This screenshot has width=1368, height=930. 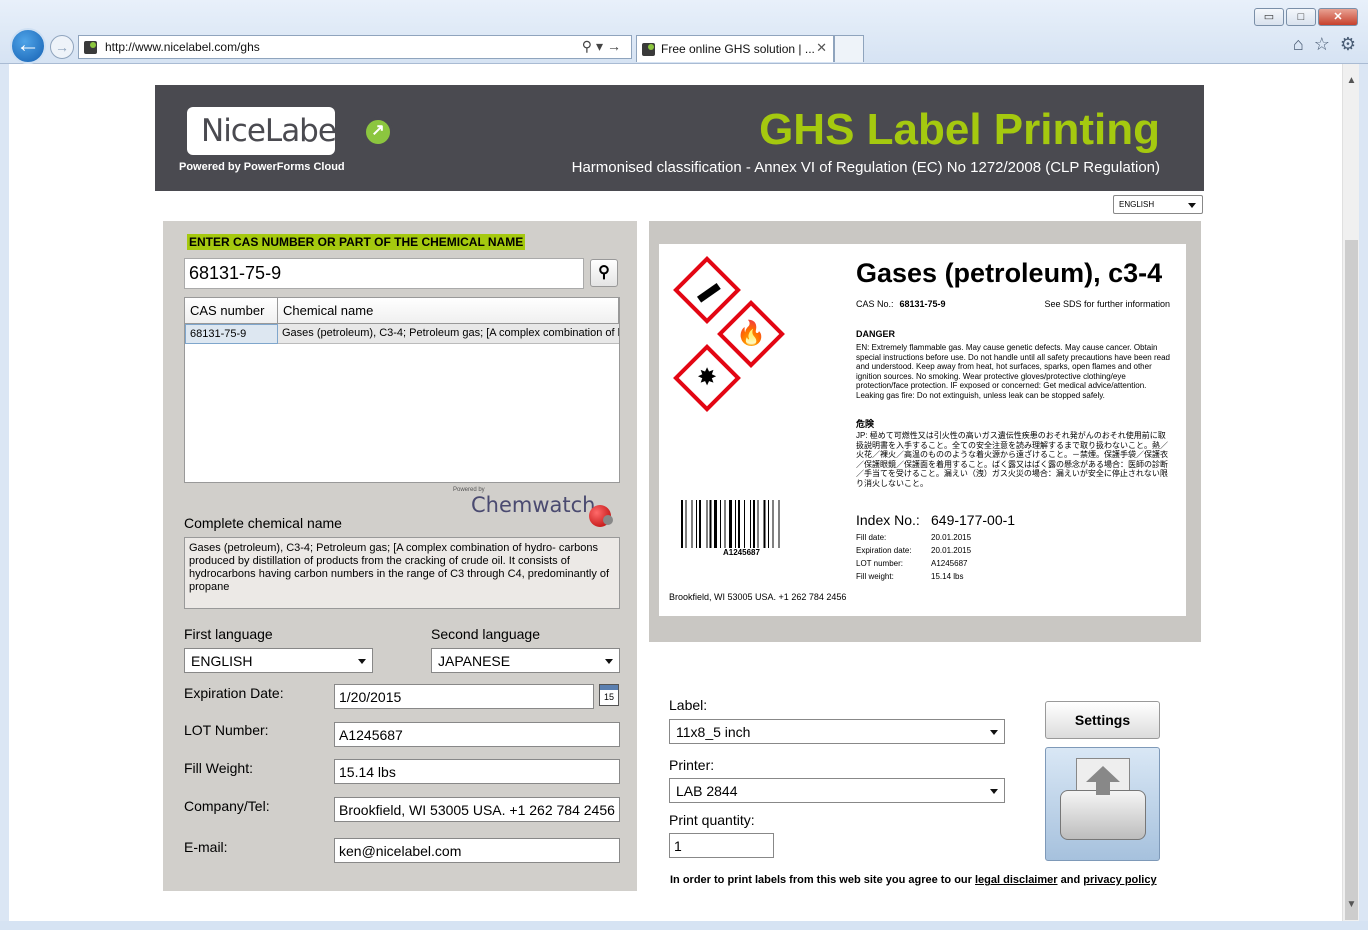 I want to click on cell-cas: 68131-75-9, so click(x=231, y=334).